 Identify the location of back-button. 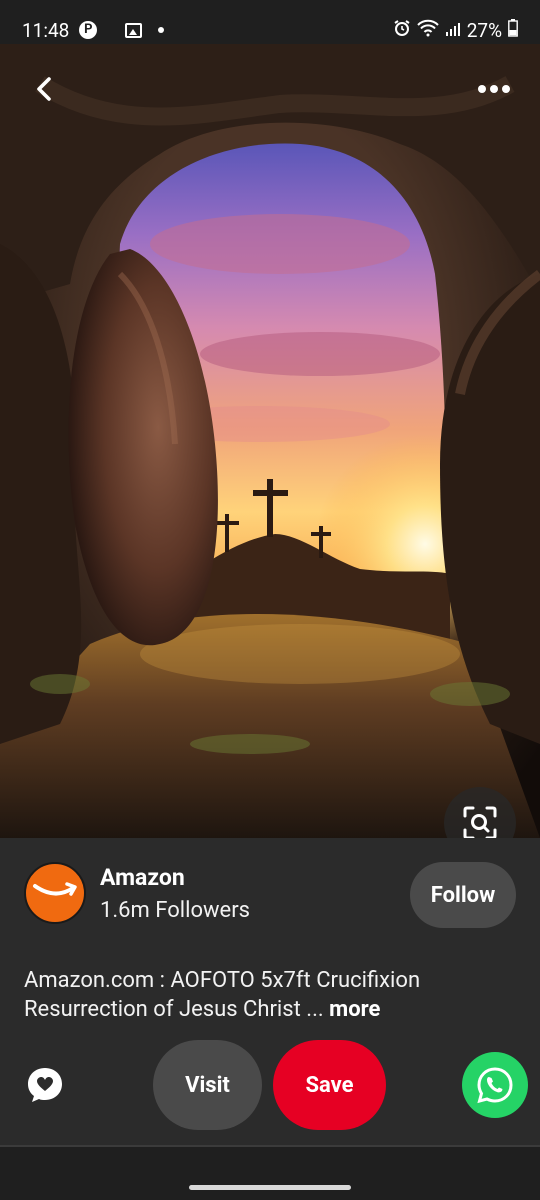
(44, 89).